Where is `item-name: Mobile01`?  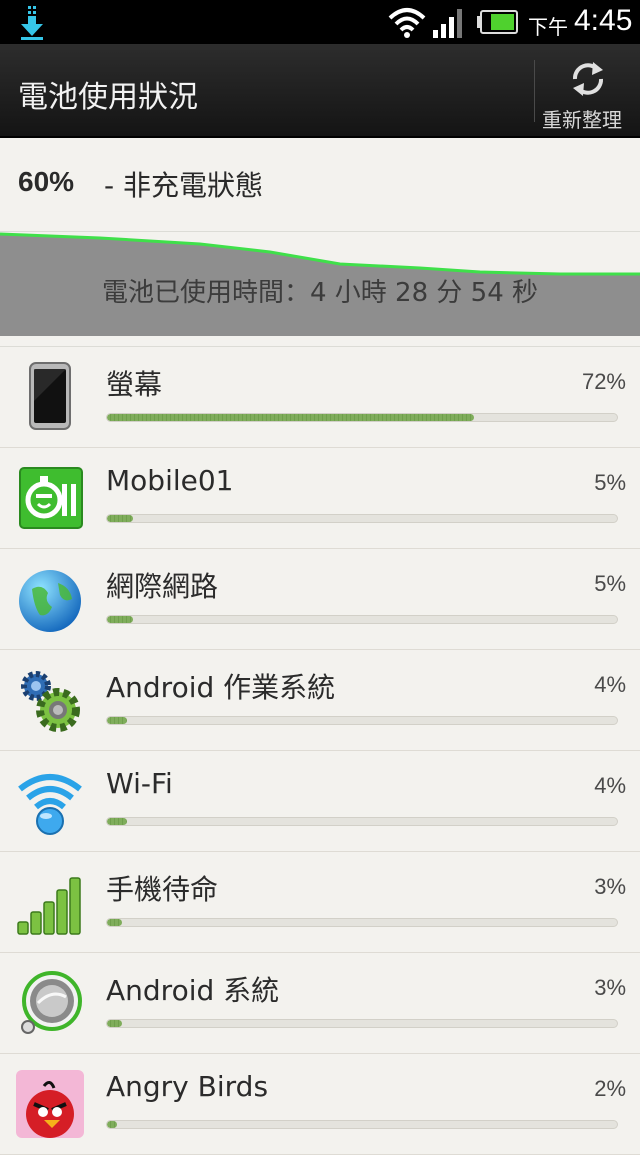
item-name: Mobile01 is located at coordinates (170, 480).